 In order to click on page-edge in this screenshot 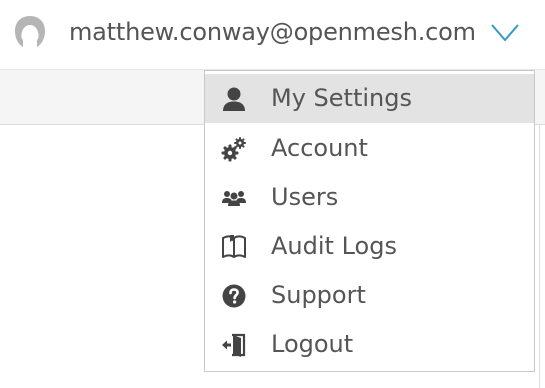, I will do `click(539, 256)`.